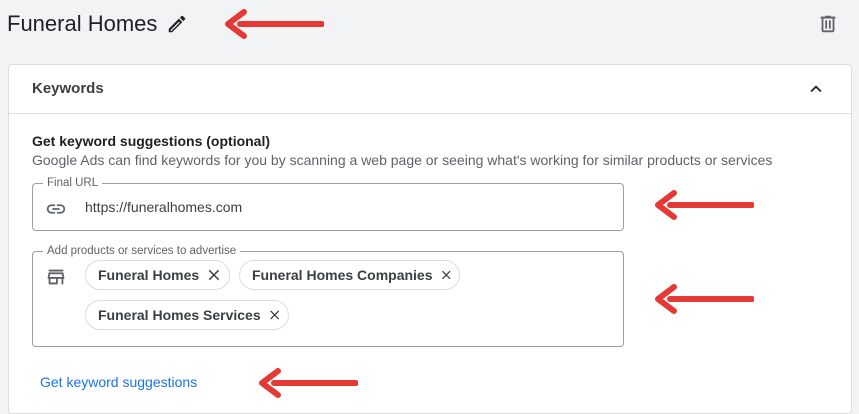 Image resolution: width=859 pixels, height=414 pixels. I want to click on get-keyword-suggestions-link: Get keyword suggestions, so click(118, 382).